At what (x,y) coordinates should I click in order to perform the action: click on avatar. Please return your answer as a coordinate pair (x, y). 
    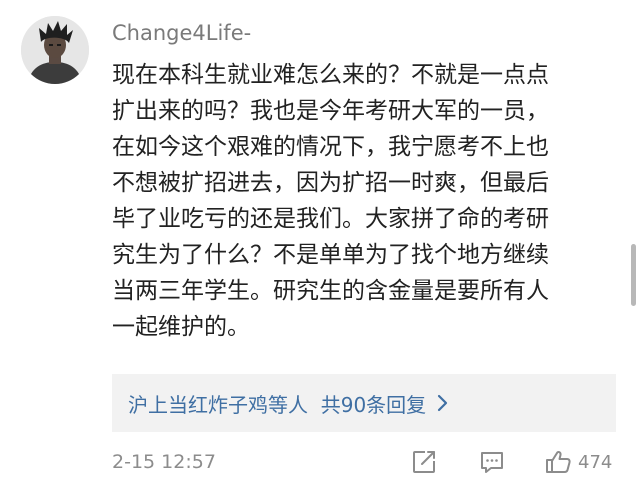
    Looking at the image, I should click on (55, 50).